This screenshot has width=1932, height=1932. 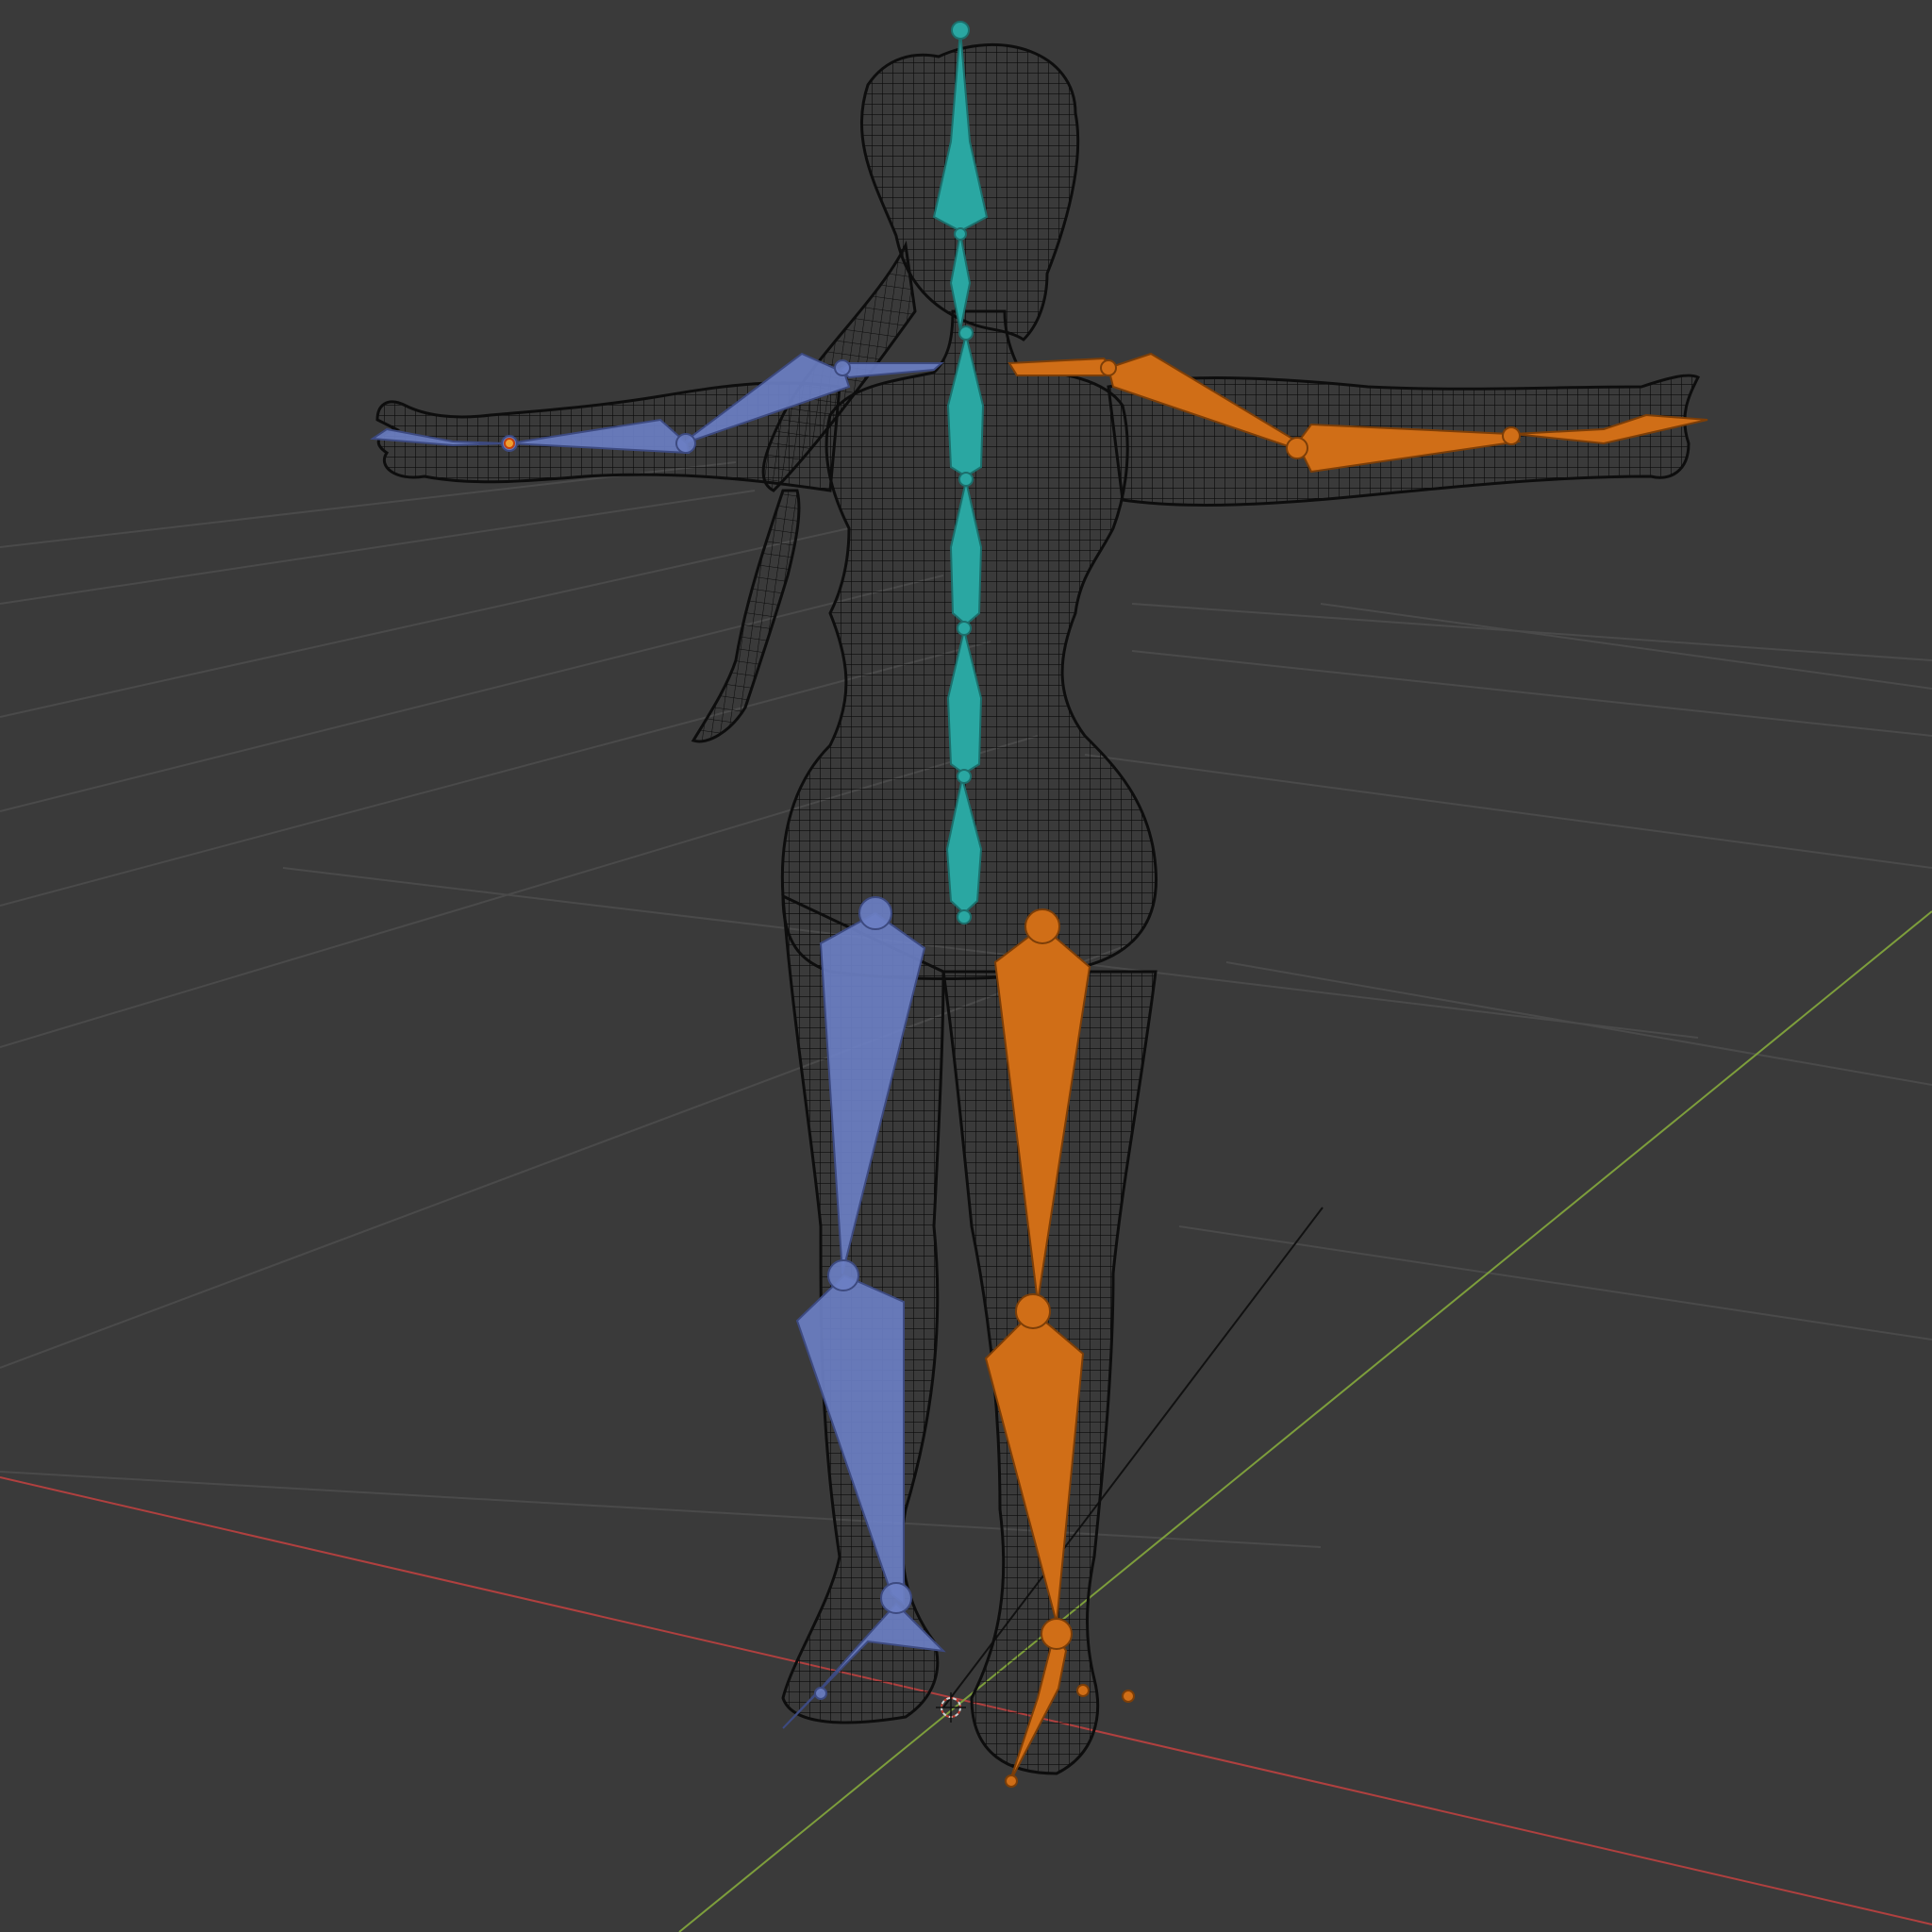 I want to click on joint-ankle-l, so click(x=896, y=1598).